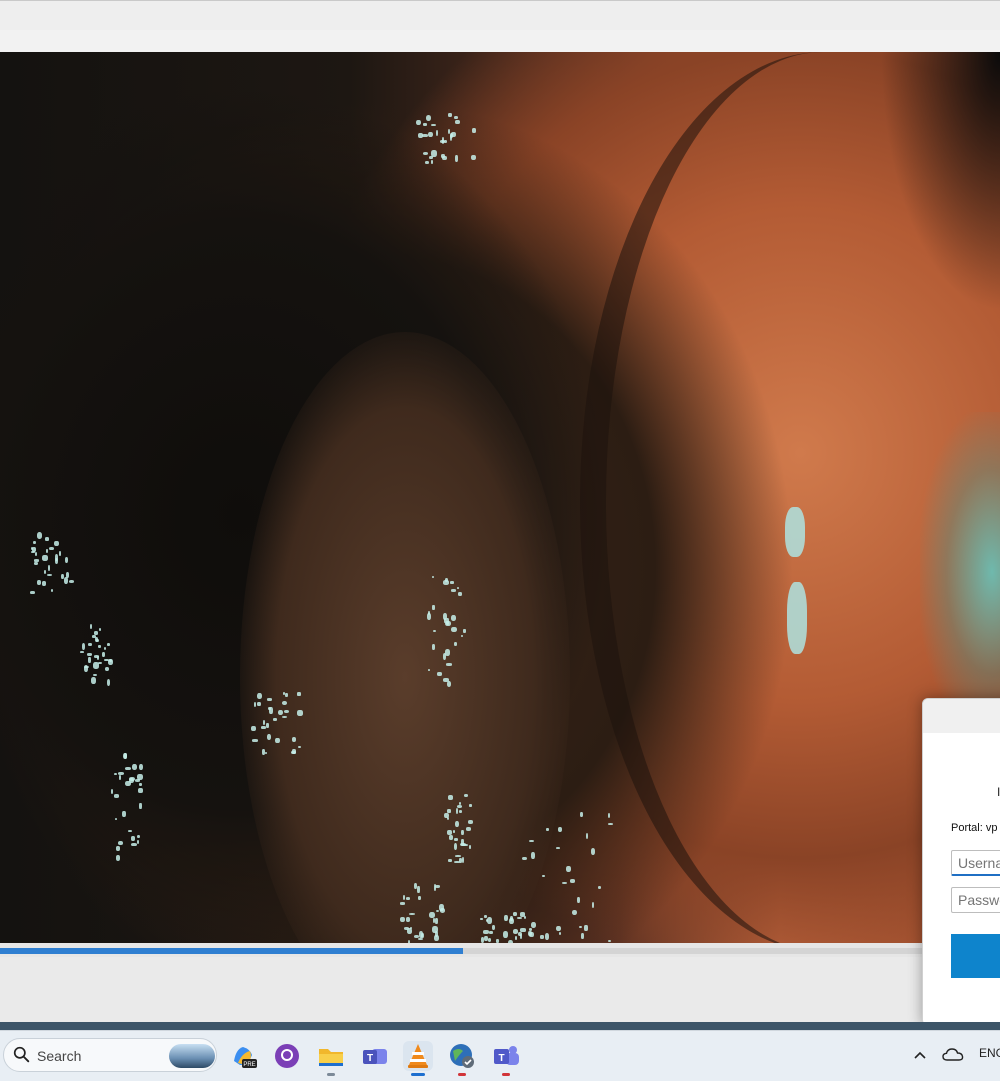  What do you see at coordinates (975, 900) in the screenshot?
I see `password-field` at bounding box center [975, 900].